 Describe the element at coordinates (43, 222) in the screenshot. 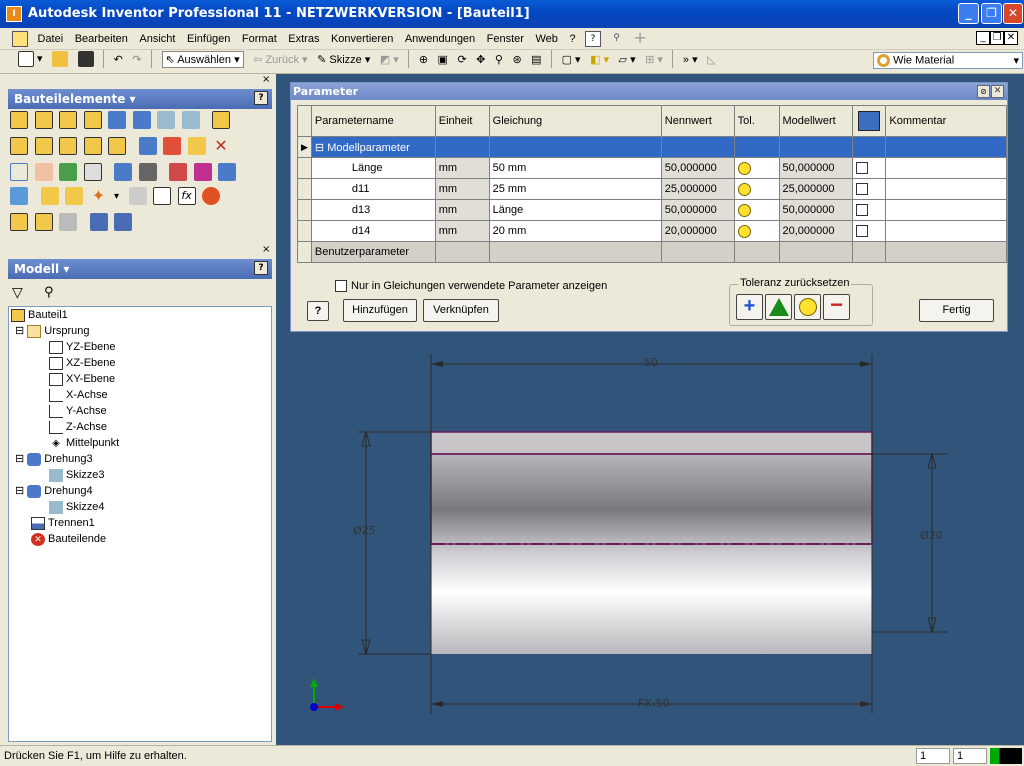

I see `derived-part-icon` at that location.